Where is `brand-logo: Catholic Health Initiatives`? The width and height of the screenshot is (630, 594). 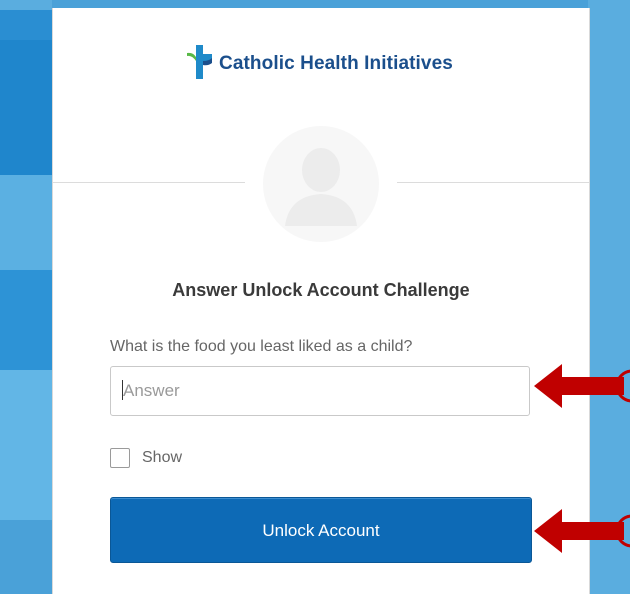 brand-logo: Catholic Health Initiatives is located at coordinates (318, 64).